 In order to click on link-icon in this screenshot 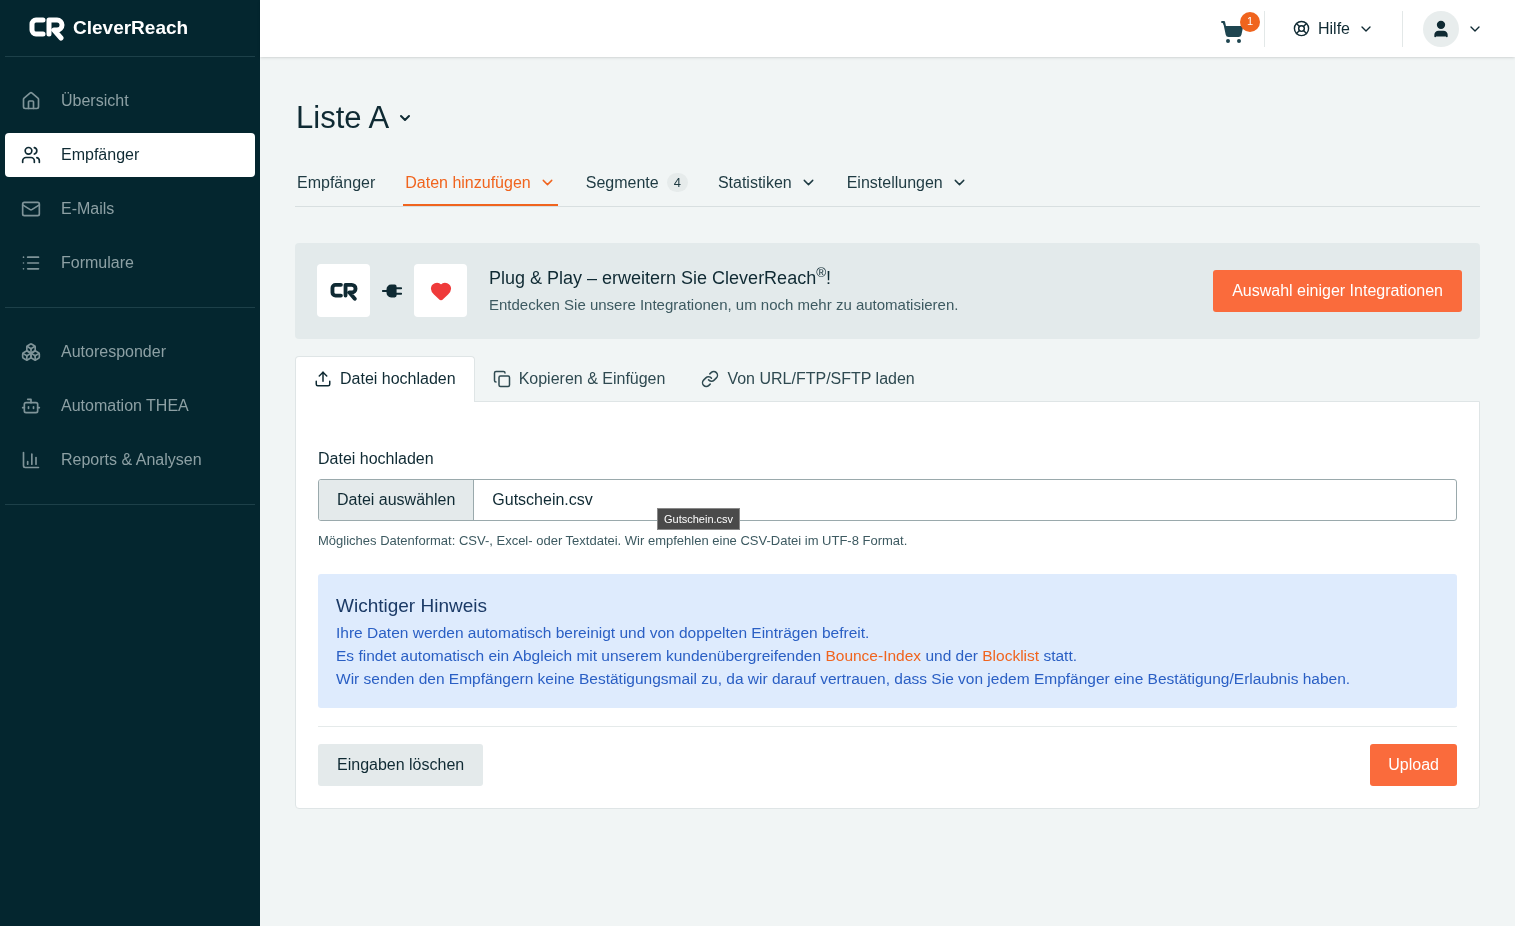, I will do `click(710, 378)`.